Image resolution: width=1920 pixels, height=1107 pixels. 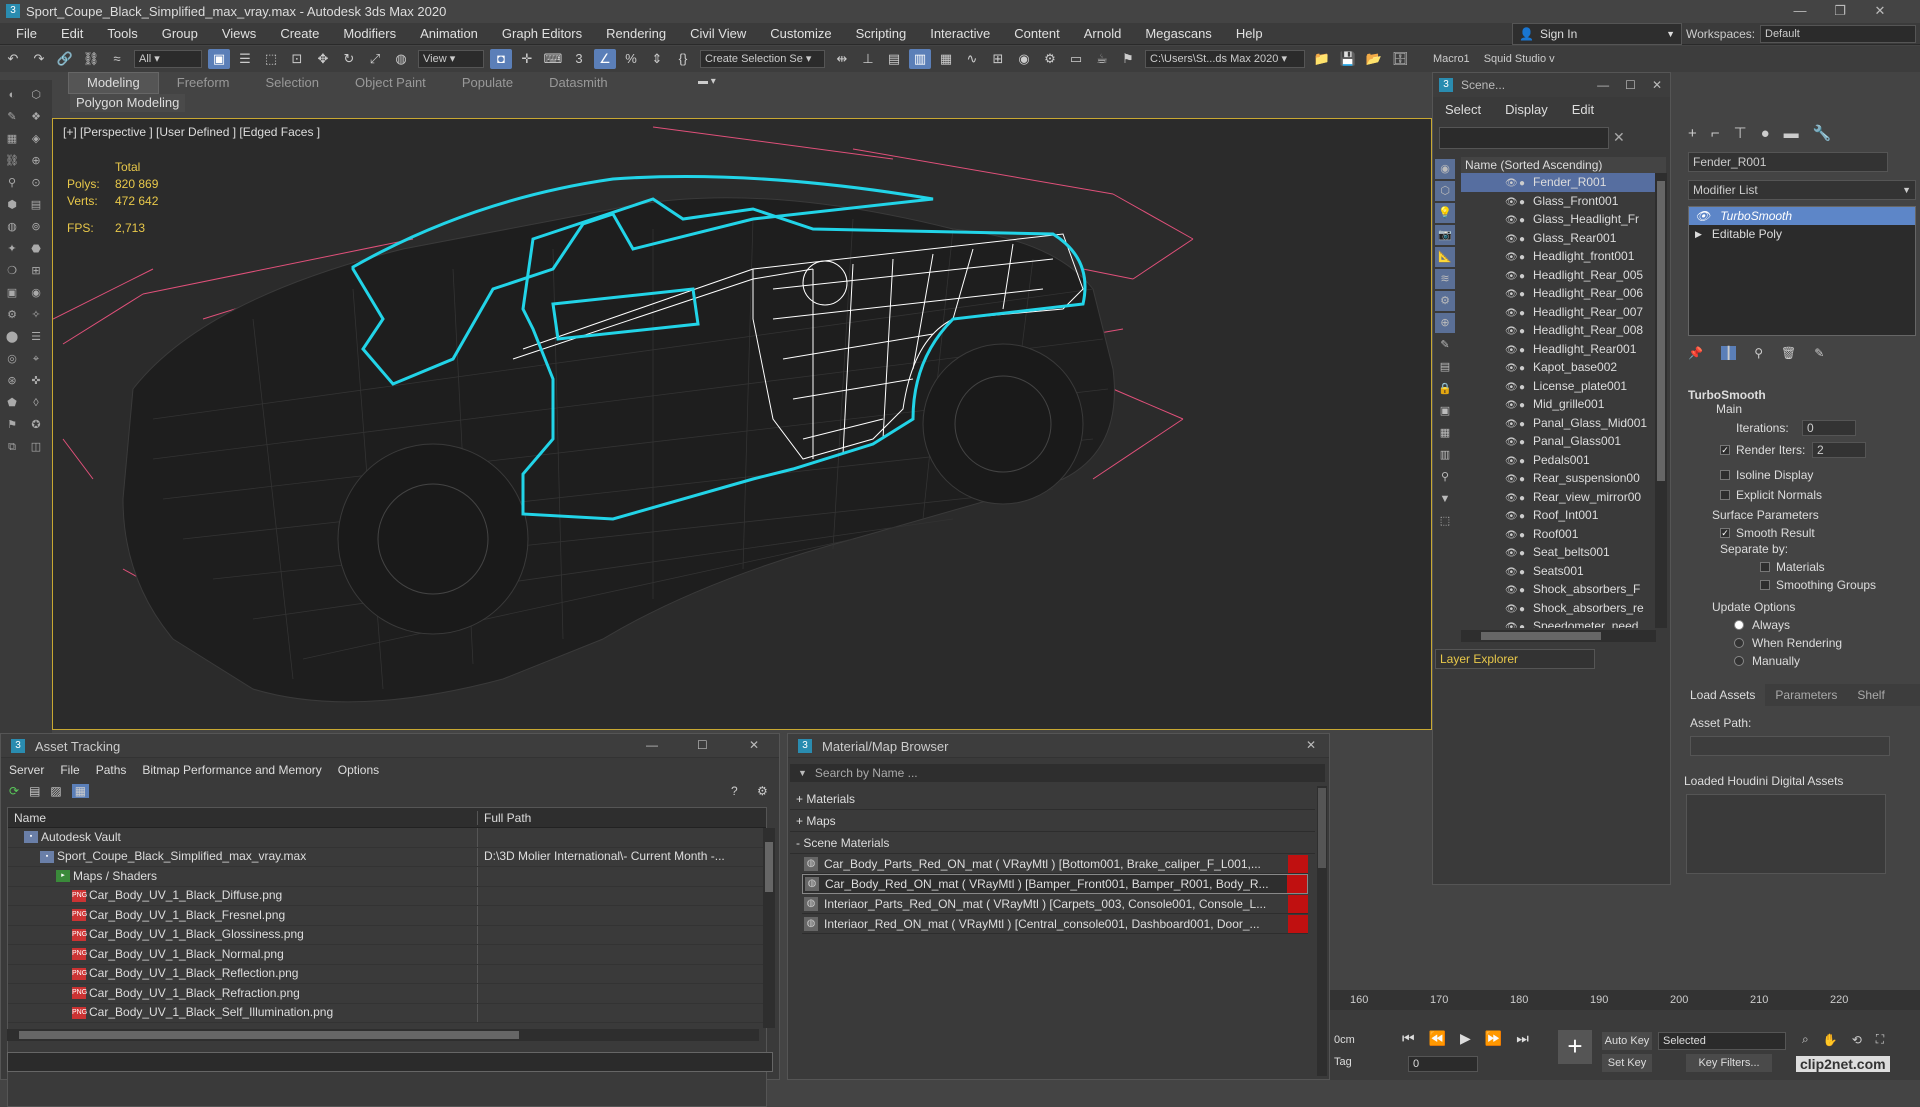 What do you see at coordinates (12, 249) in the screenshot?
I see `left-tool-15-icon: ✦` at bounding box center [12, 249].